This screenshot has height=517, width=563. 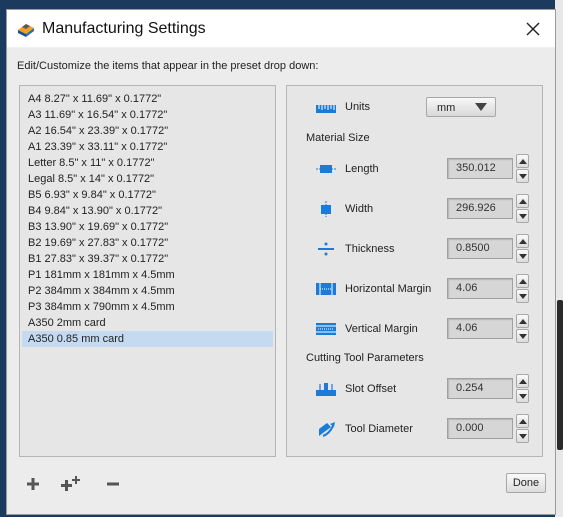 I want to click on preset-item: B3 13.90" x 19.69" x 0.1772", so click(x=147, y=227).